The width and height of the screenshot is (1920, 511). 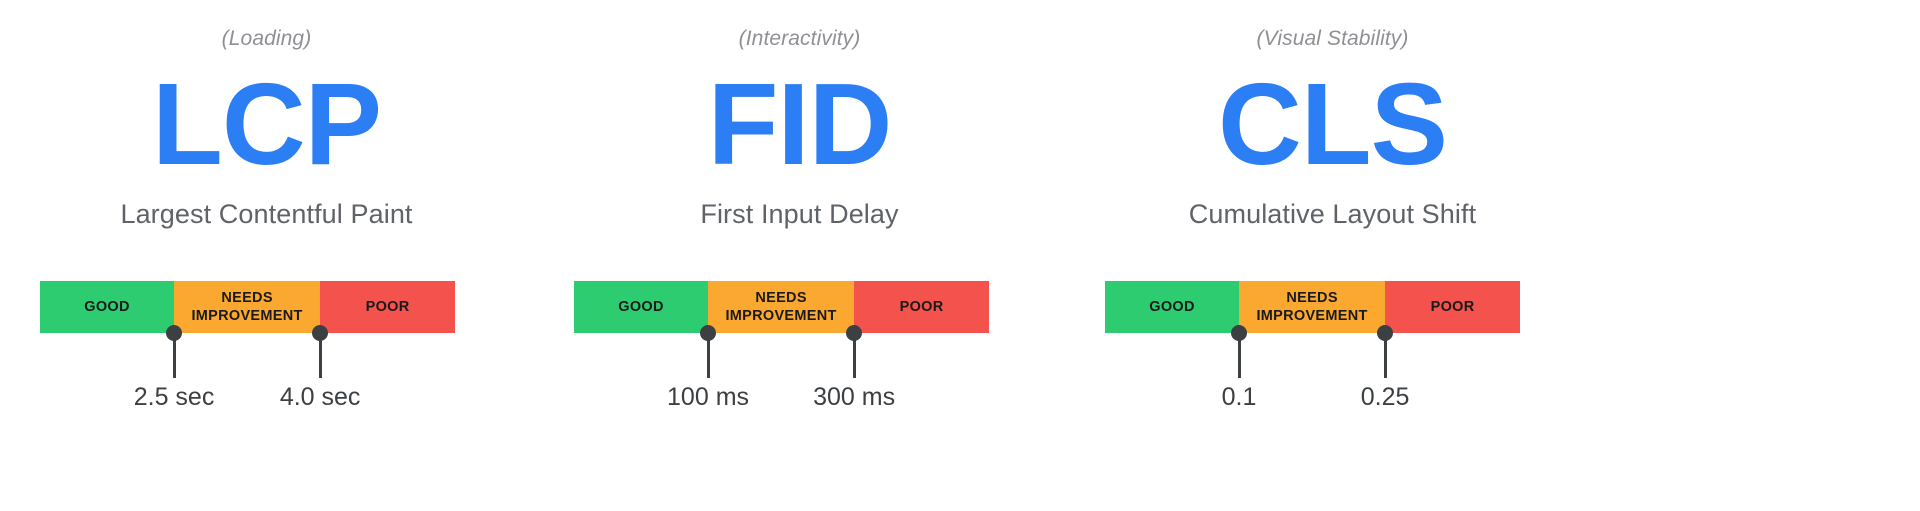 I want to click on metric-fullname: First Input Delay, so click(x=799, y=214).